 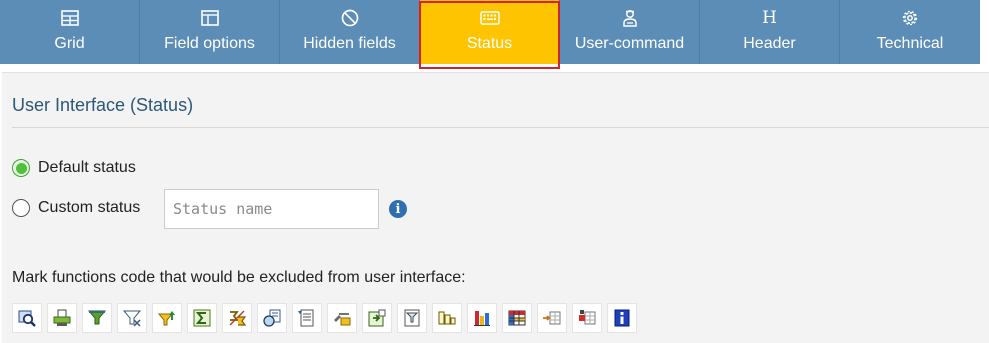 What do you see at coordinates (910, 43) in the screenshot?
I see `tab-label: Technical` at bounding box center [910, 43].